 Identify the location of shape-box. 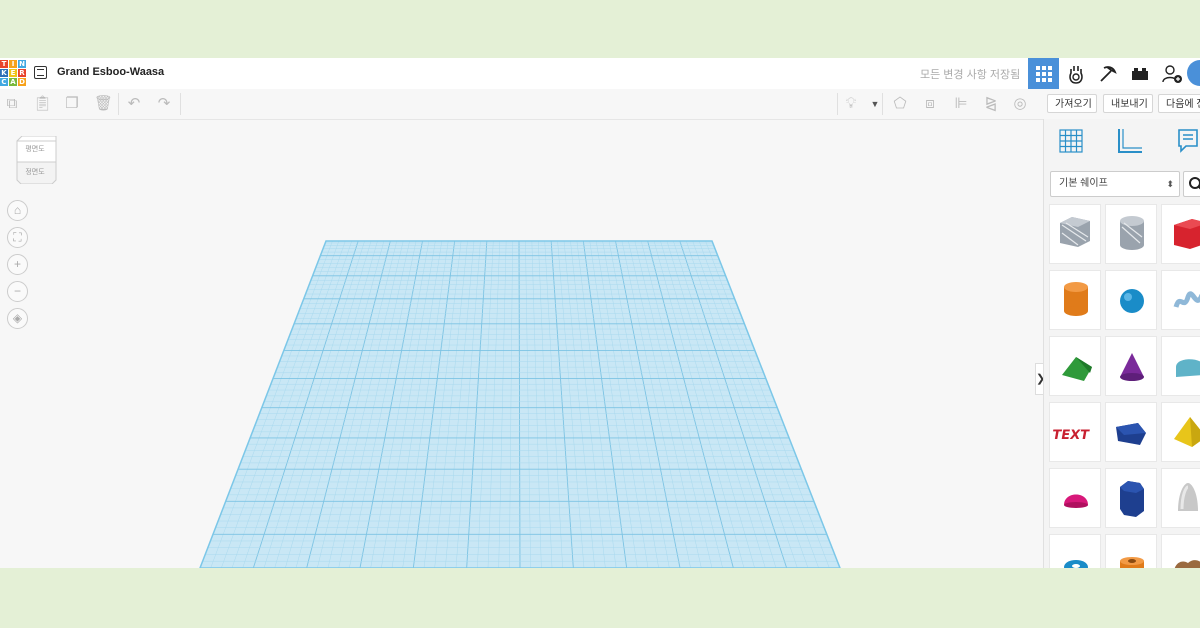
(1180, 234).